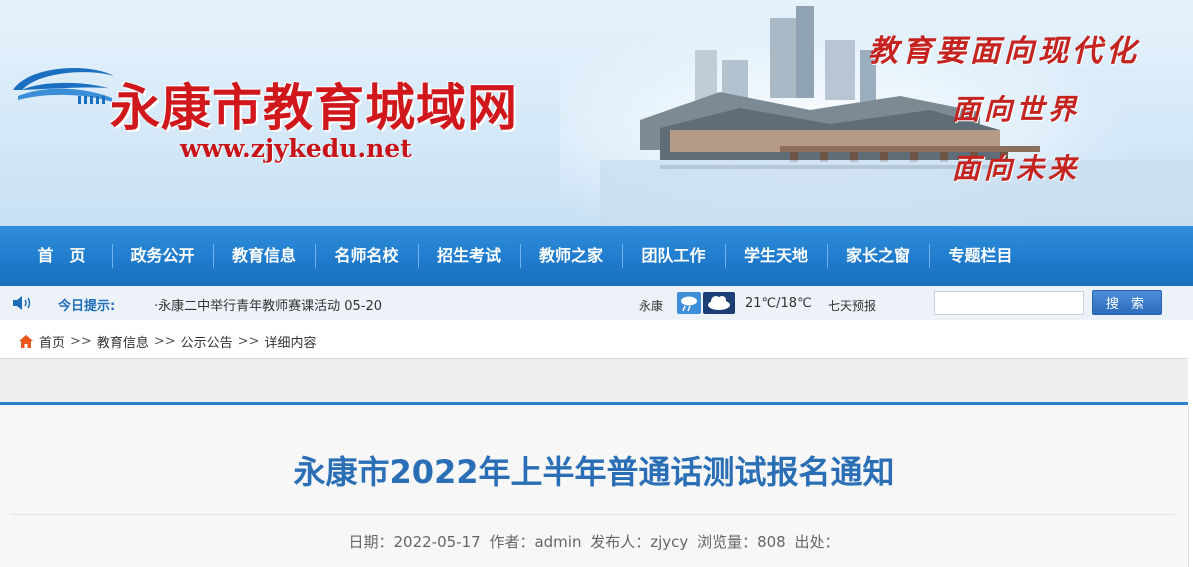 The width and height of the screenshot is (1193, 567). What do you see at coordinates (719, 303) in the screenshot?
I see `cloudy-icon` at bounding box center [719, 303].